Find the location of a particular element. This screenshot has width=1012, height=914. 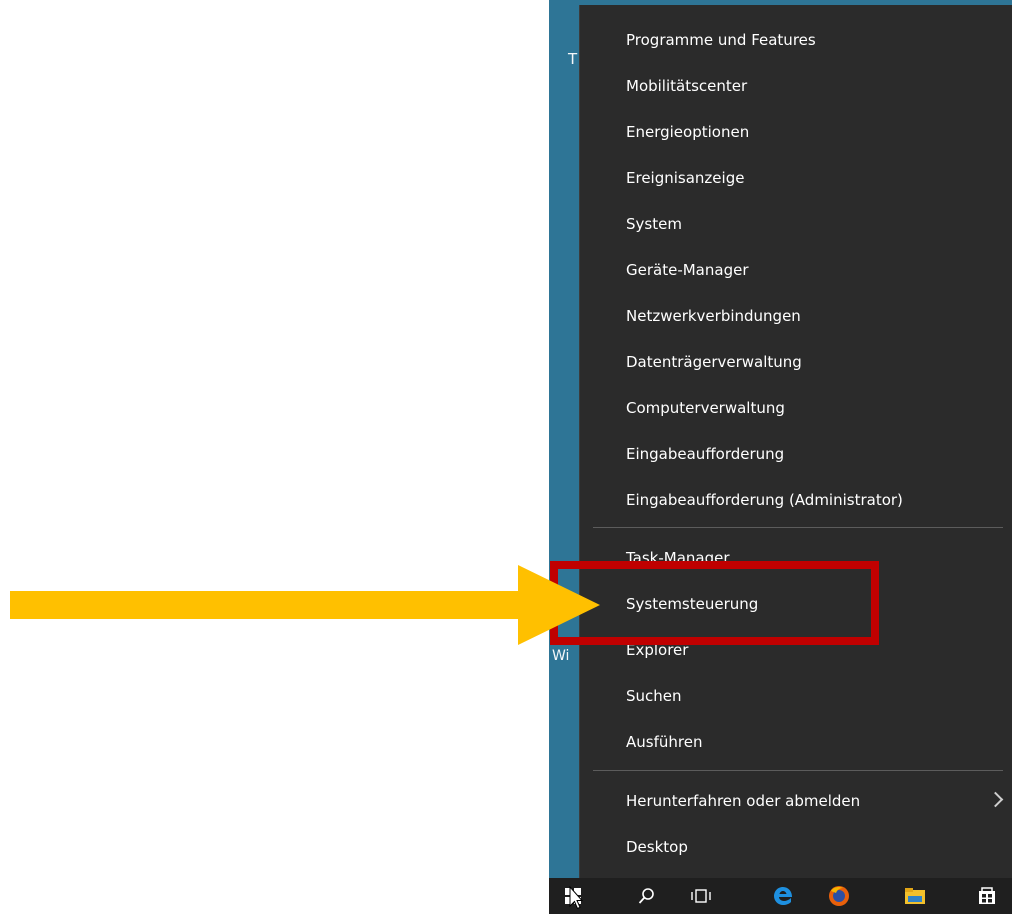

menu-item-label: Ausführen is located at coordinates (664, 742).